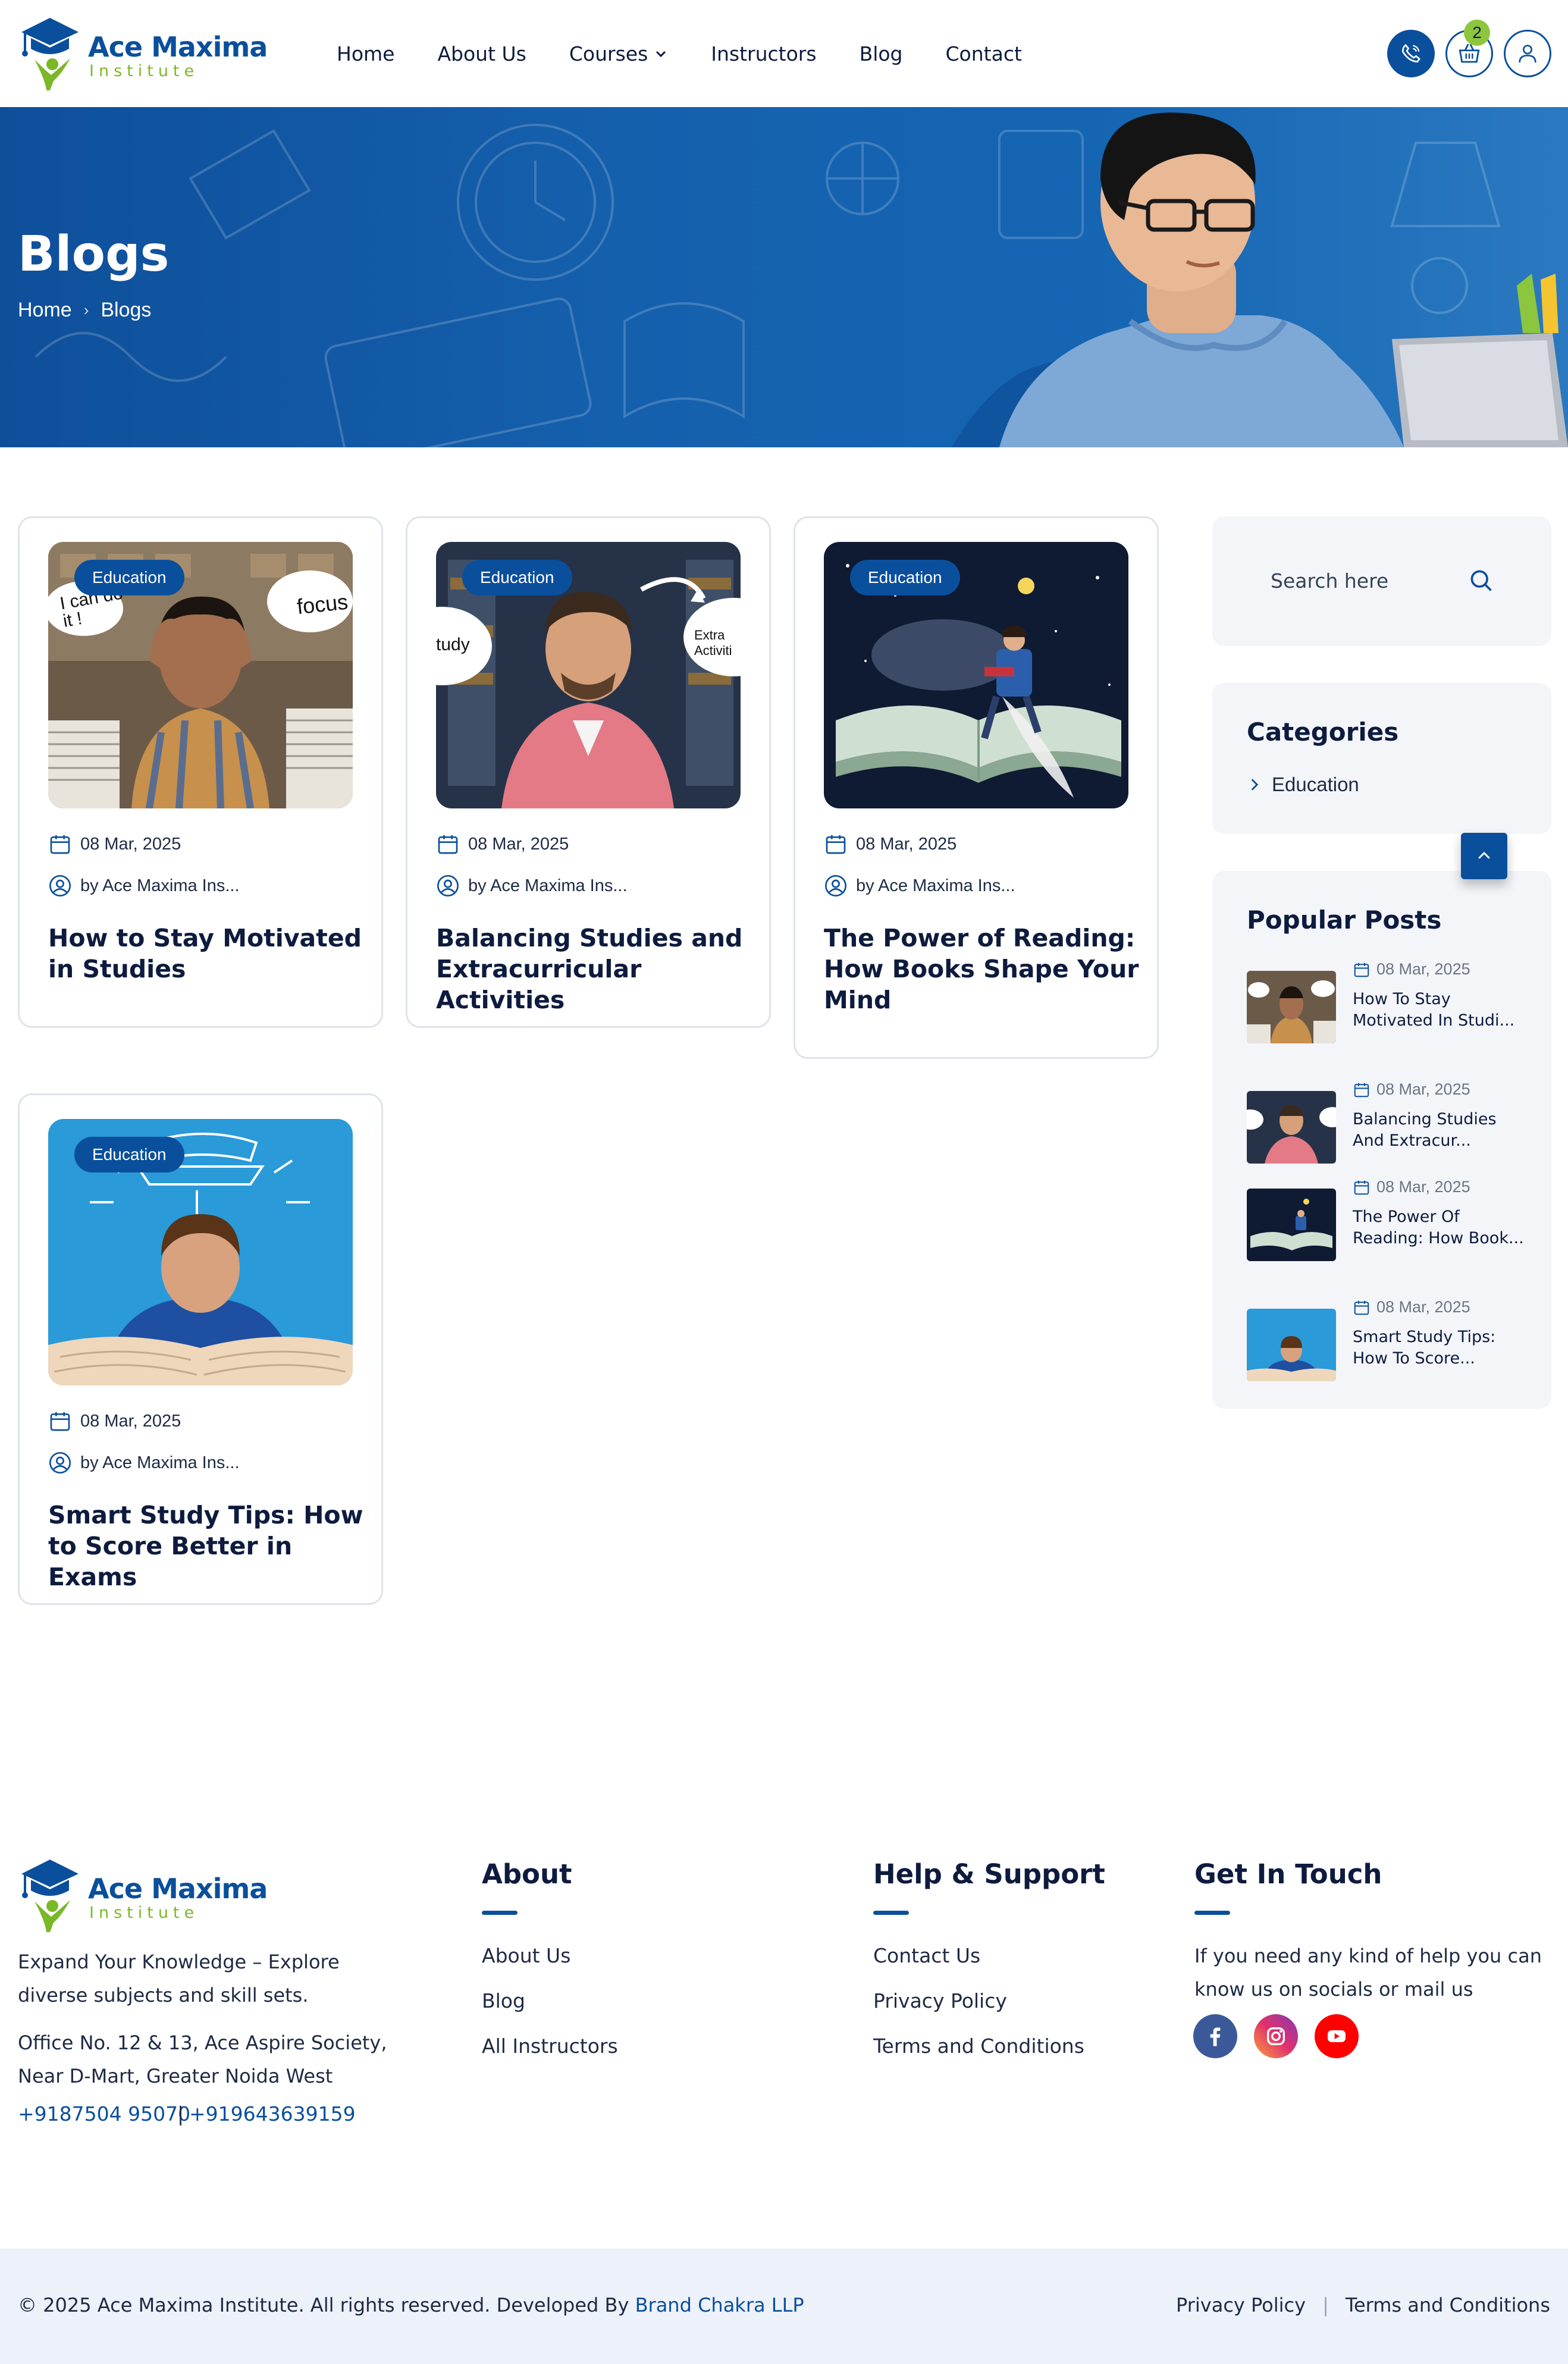 This screenshot has height=2364, width=1568. I want to click on instagram-link, so click(1276, 2036).